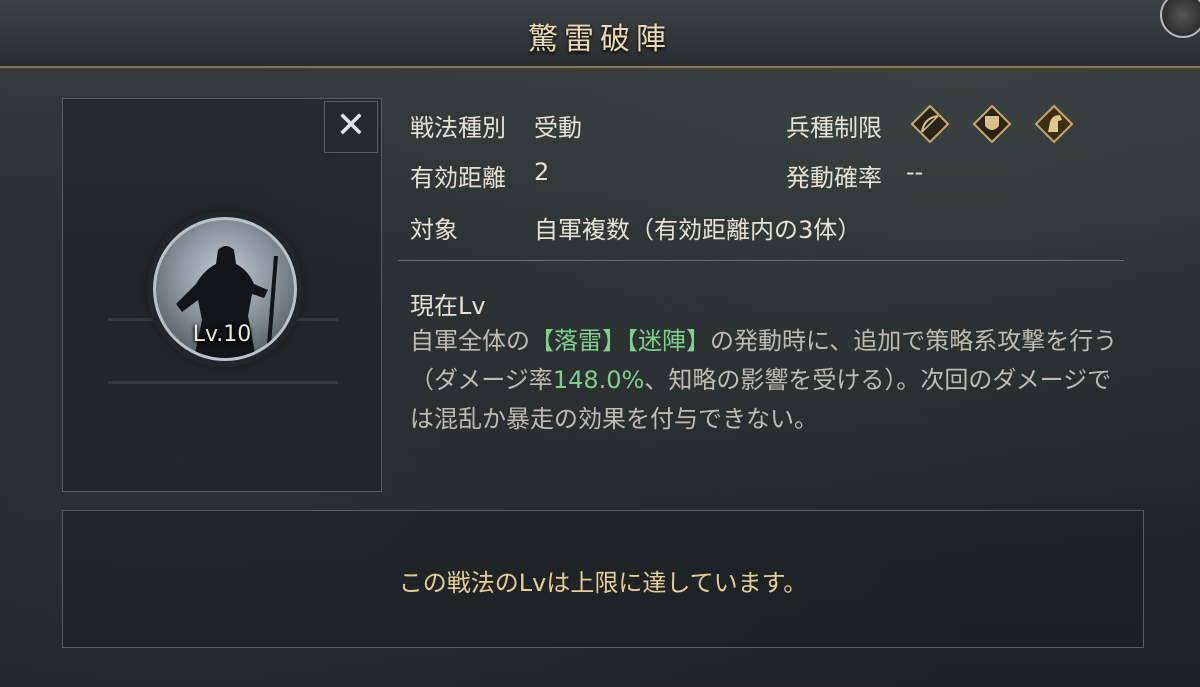 This screenshot has height=687, width=1200. Describe the element at coordinates (598, 380) in the screenshot. I see `damage-rate: 148.0%` at that location.